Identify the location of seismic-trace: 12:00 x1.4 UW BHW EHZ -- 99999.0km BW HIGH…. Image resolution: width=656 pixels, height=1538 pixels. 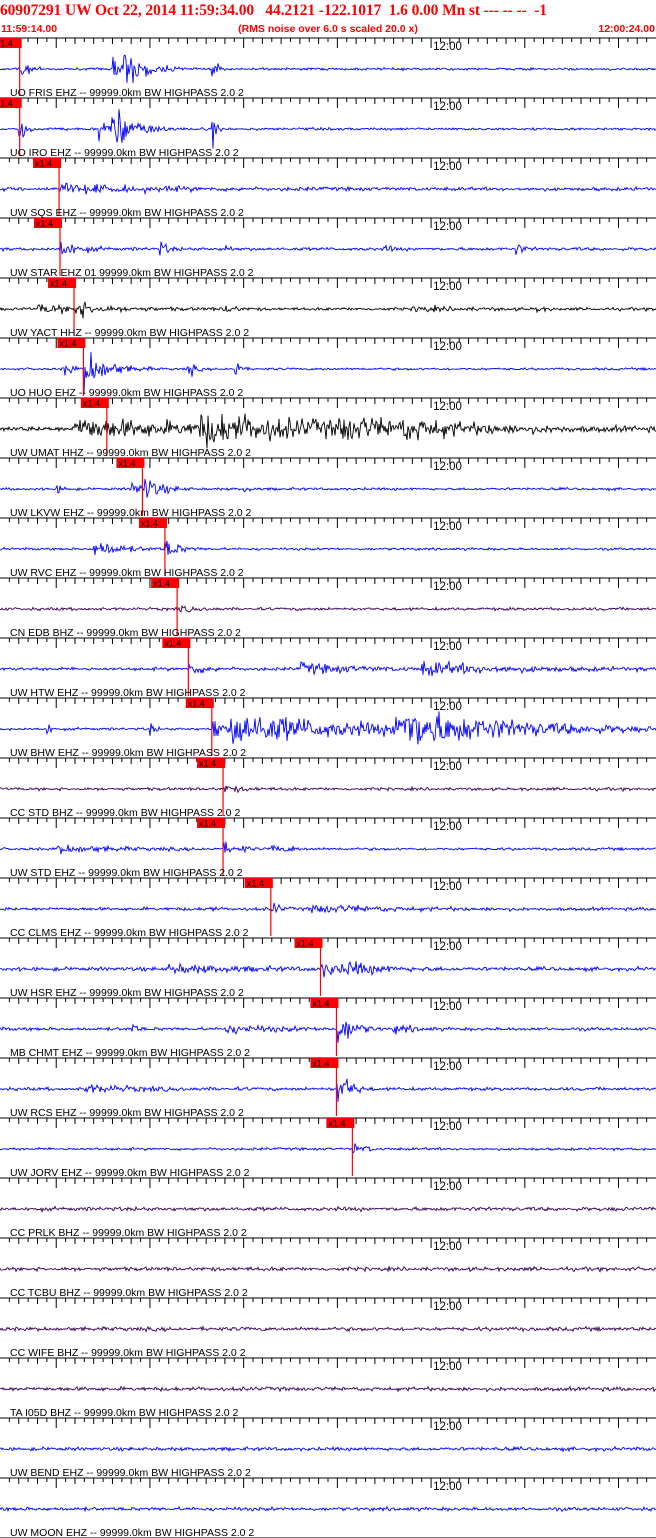
(328, 728).